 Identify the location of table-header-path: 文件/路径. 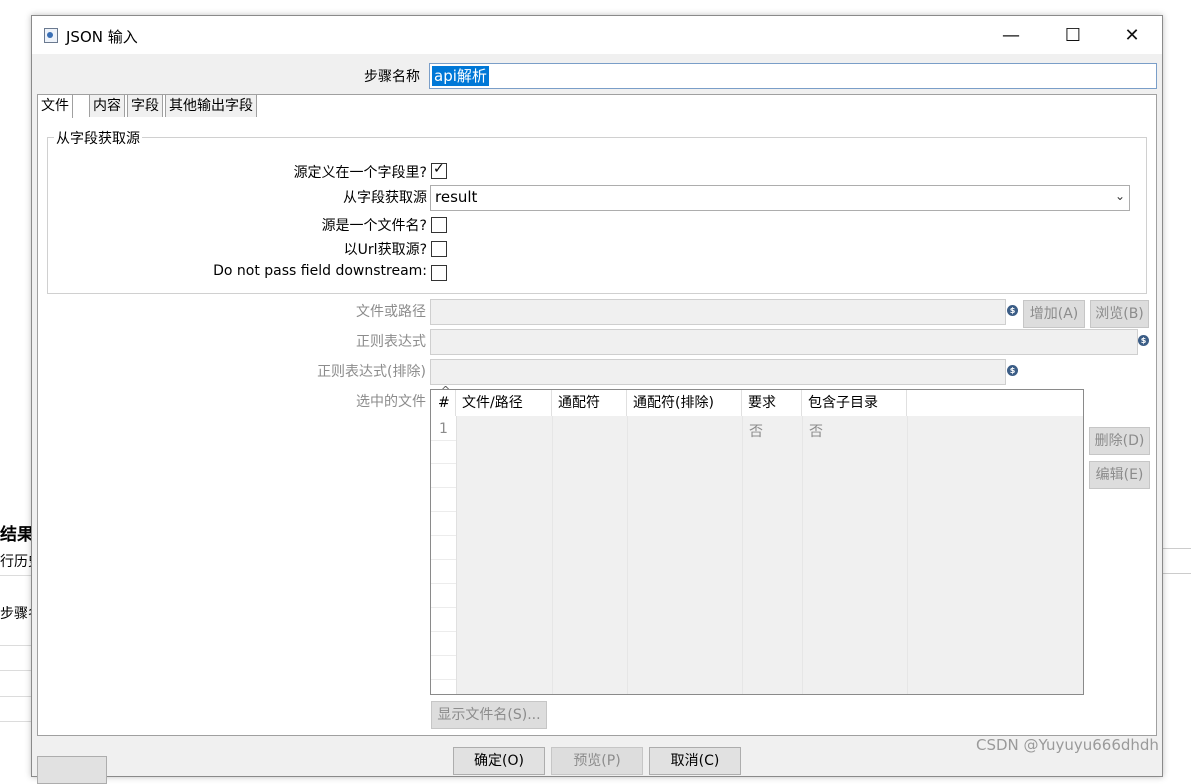
(504, 403).